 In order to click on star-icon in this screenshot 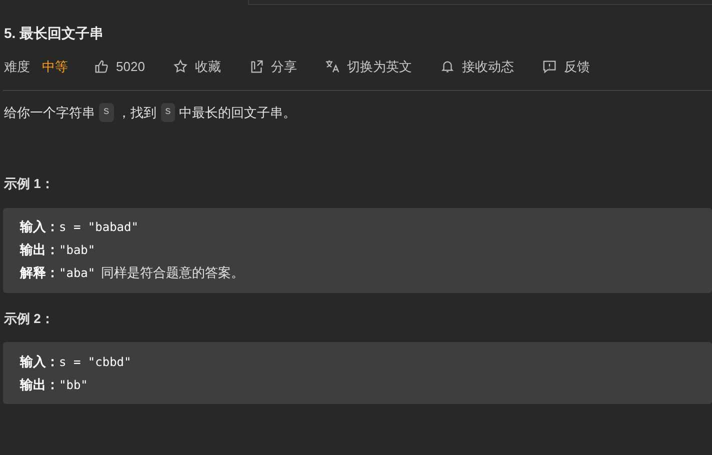, I will do `click(180, 66)`.